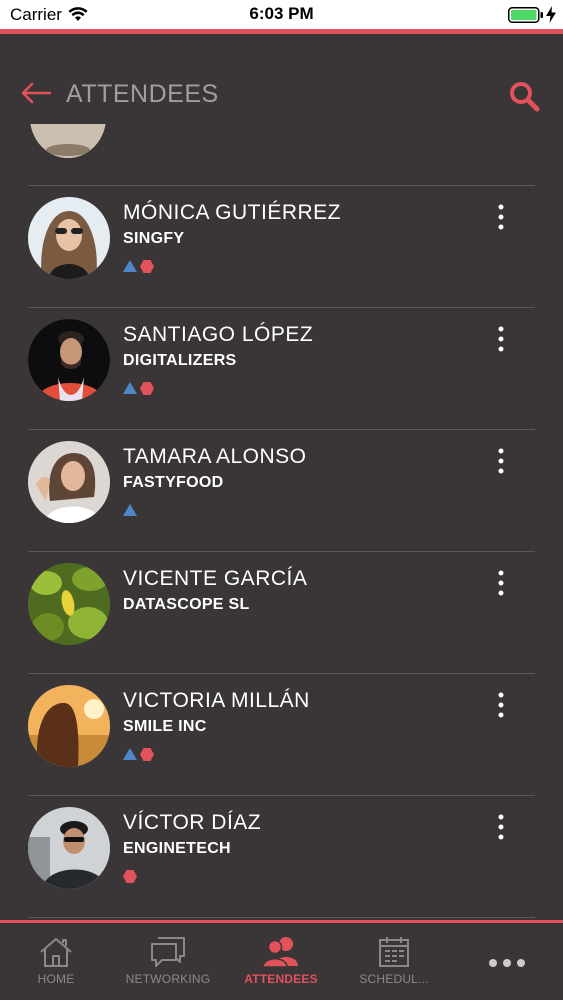  What do you see at coordinates (56, 952) in the screenshot?
I see `home-icon` at bounding box center [56, 952].